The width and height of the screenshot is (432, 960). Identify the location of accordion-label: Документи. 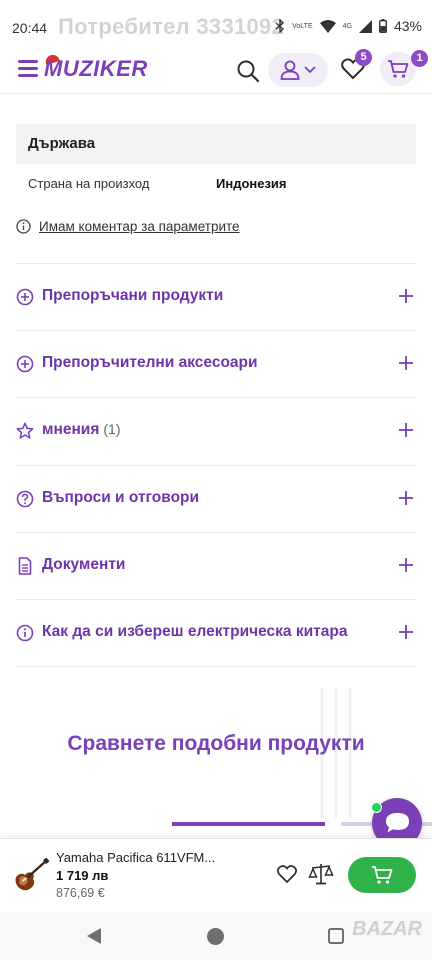
(84, 564).